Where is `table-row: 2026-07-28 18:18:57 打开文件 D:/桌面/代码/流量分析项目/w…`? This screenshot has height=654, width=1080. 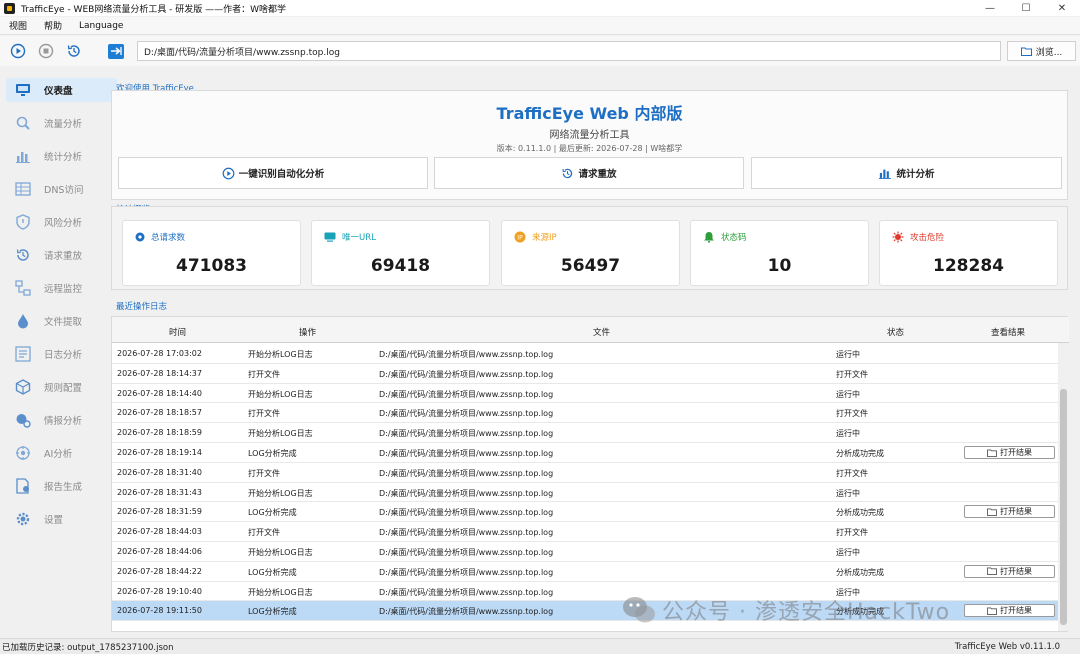
table-row: 2026-07-28 18:18:57 打开文件 D:/桌面/代码/流量分析项目/w… is located at coordinates (585, 413).